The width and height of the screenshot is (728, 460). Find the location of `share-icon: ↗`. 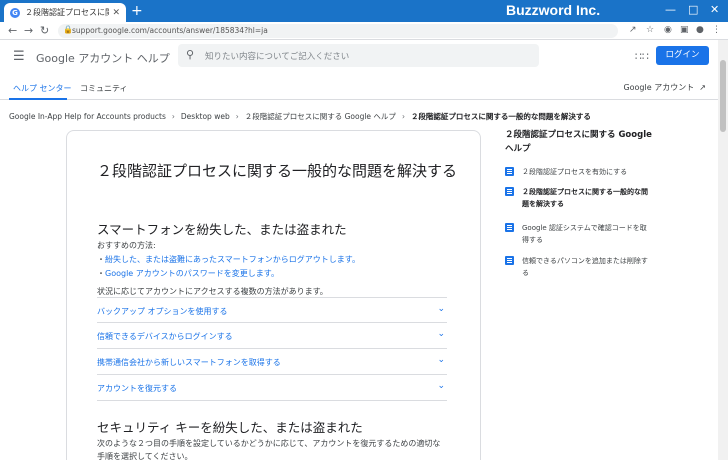

share-icon: ↗ is located at coordinates (633, 30).